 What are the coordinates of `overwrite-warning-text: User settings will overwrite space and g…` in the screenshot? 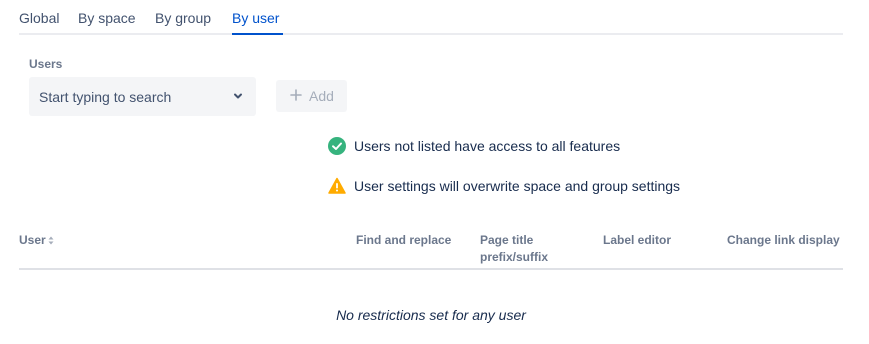 It's located at (517, 186).